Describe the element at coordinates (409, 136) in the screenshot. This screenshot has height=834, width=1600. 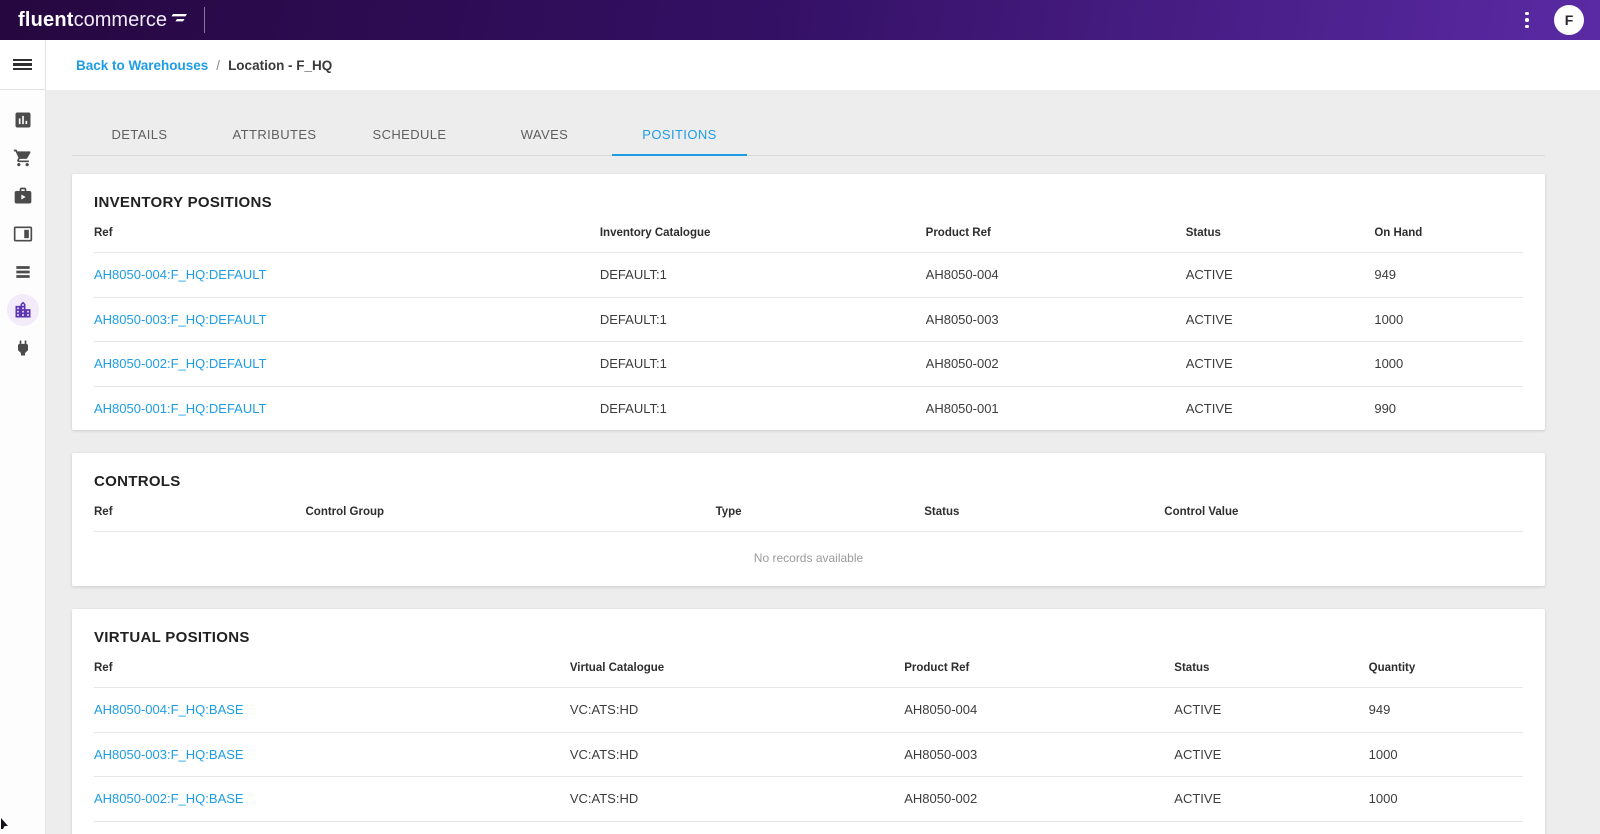
I see `tab-schedule: SCHEDULE` at that location.